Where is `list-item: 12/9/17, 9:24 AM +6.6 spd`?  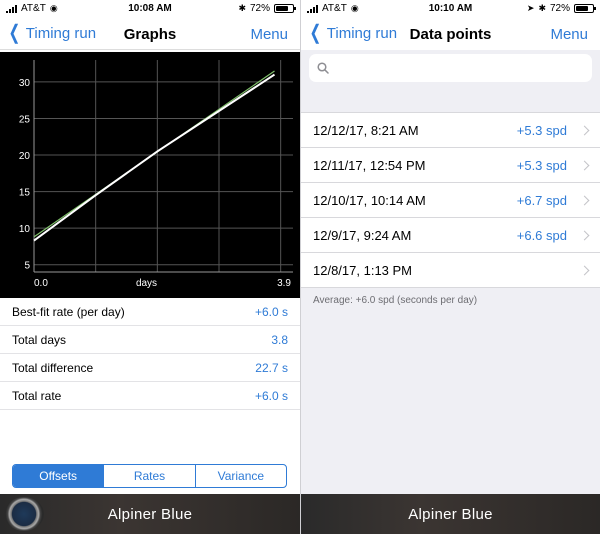 list-item: 12/9/17, 9:24 AM +6.6 spd is located at coordinates (450, 235).